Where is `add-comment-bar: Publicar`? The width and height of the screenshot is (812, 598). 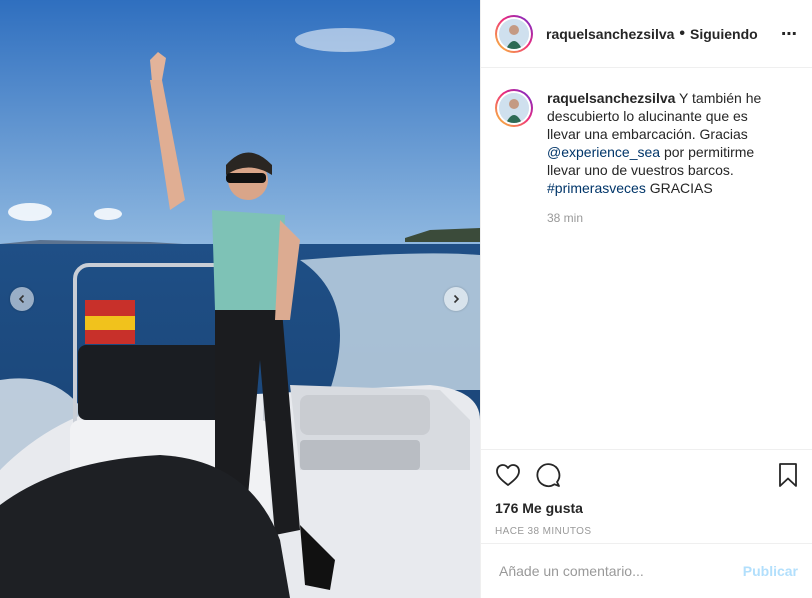
add-comment-bar: Publicar is located at coordinates (646, 570).